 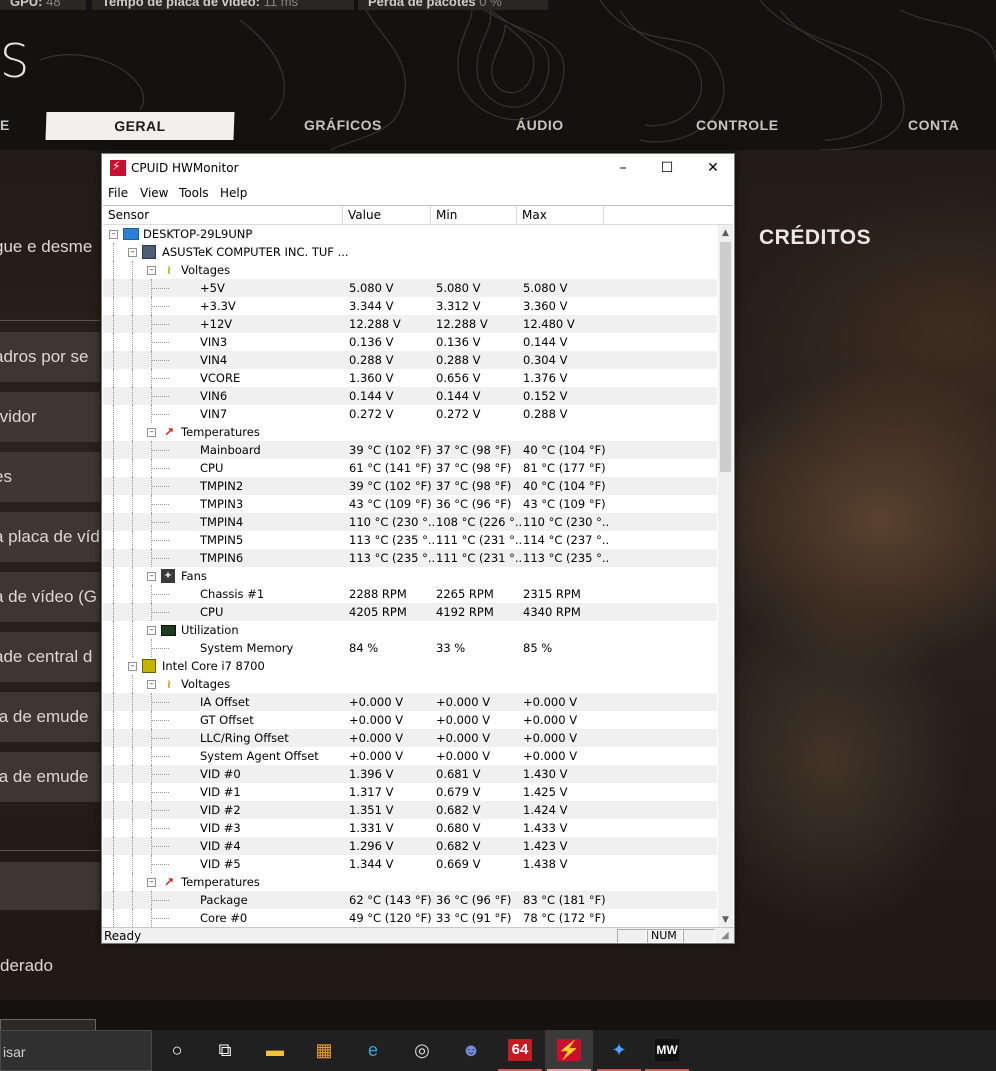 I want to click on menu-file: File, so click(x=118, y=193).